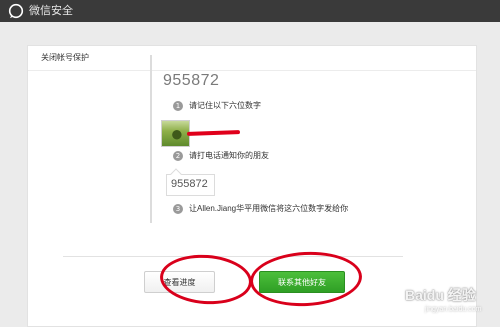 The width and height of the screenshot is (500, 327). Describe the element at coordinates (453, 309) in the screenshot. I see `watermark-url: jingyan.baidu.com` at that location.